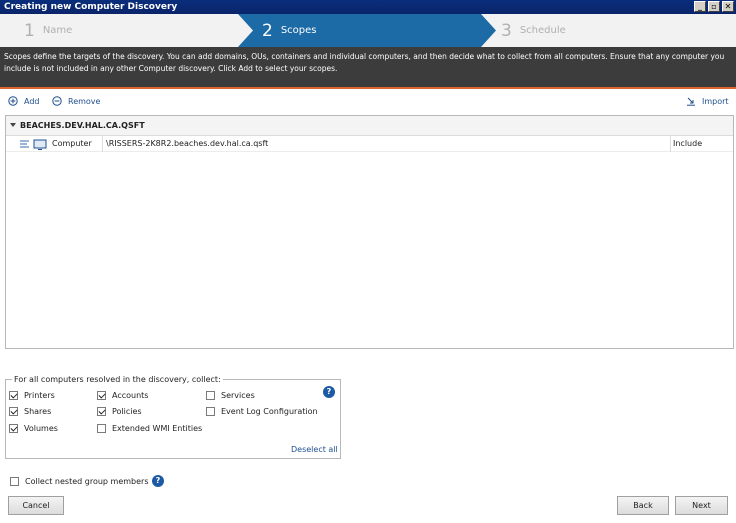 This screenshot has height=523, width=736. What do you see at coordinates (691, 101) in the screenshot?
I see `import-icon` at bounding box center [691, 101].